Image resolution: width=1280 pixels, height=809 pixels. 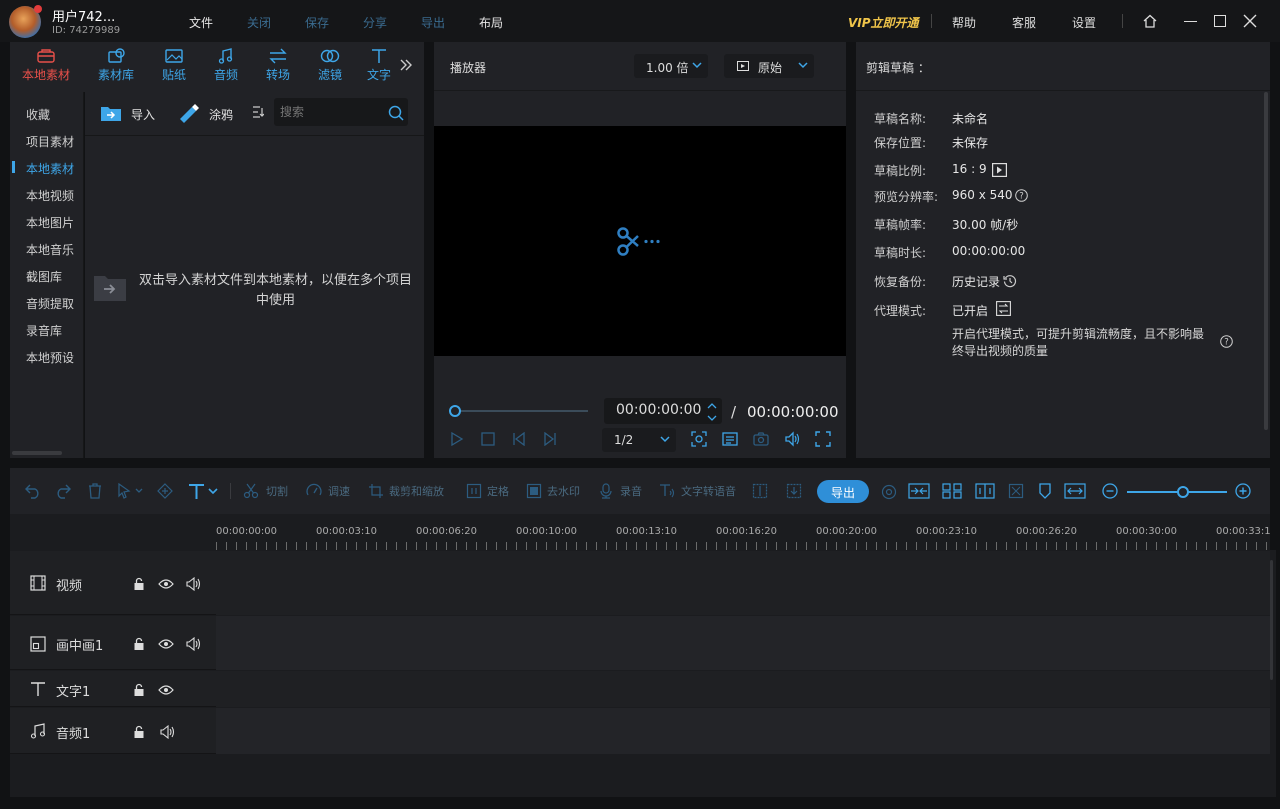 What do you see at coordinates (488, 439) in the screenshot?
I see `stop-icon` at bounding box center [488, 439].